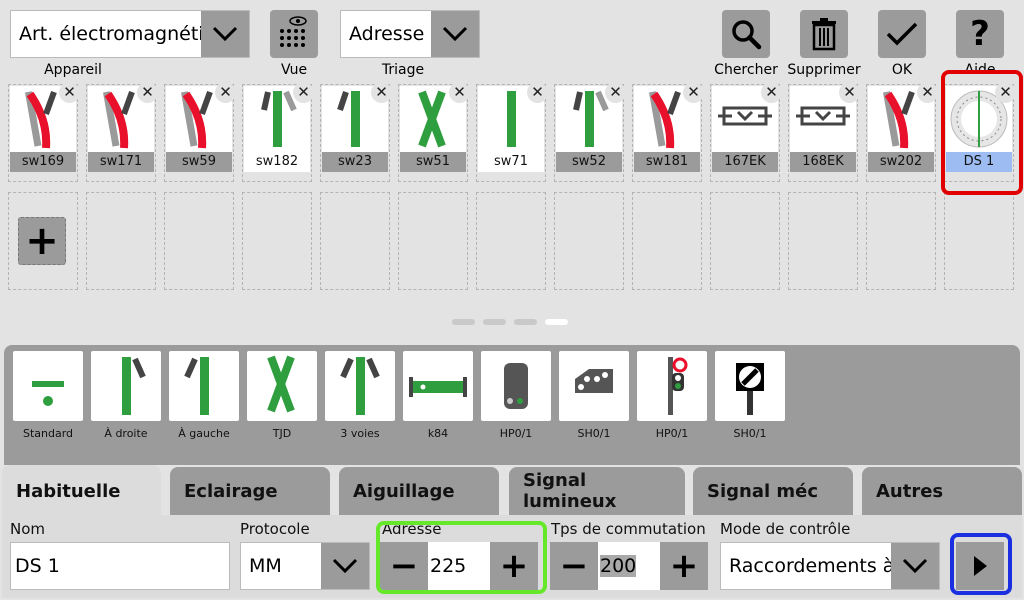 Image resolution: width=1024 pixels, height=600 pixels. I want to click on view-button, so click(294, 34).